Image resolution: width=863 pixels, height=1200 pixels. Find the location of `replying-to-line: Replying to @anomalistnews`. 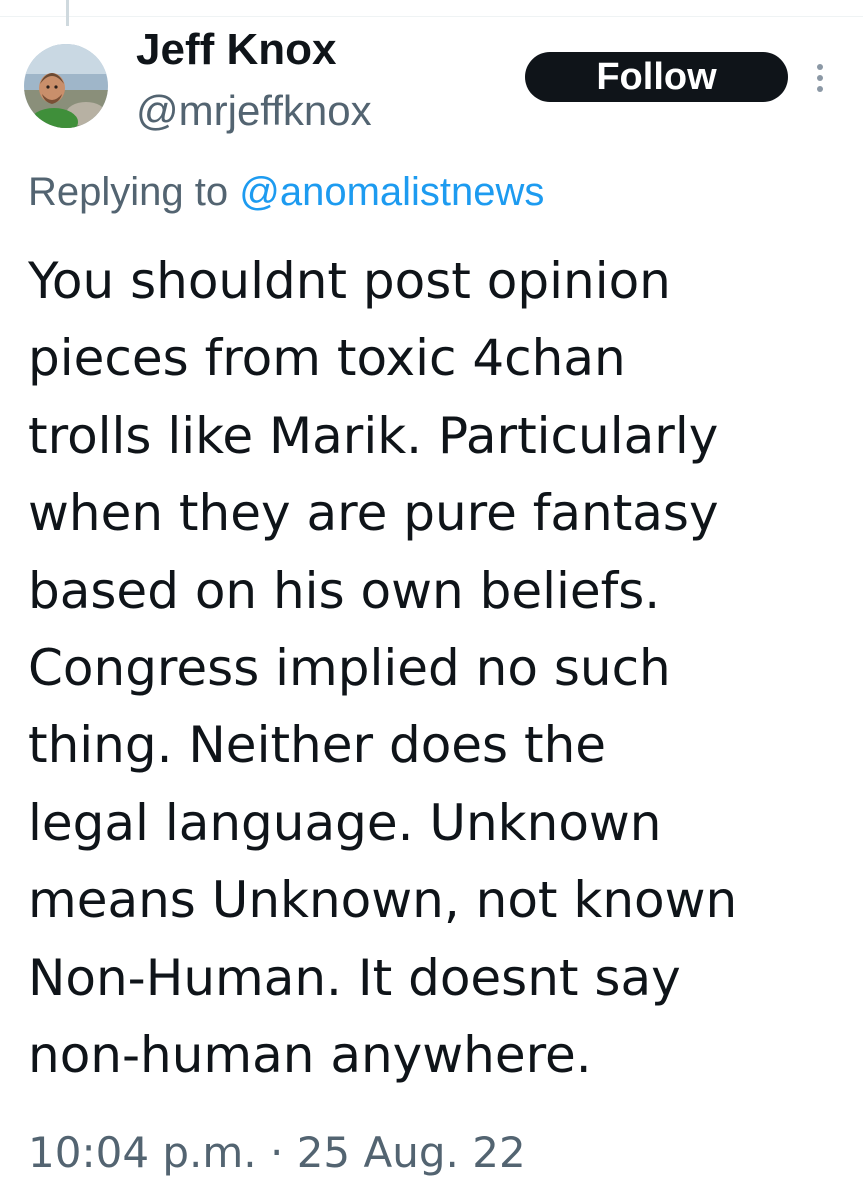

replying-to-line: Replying to @anomalistnews is located at coordinates (286, 192).